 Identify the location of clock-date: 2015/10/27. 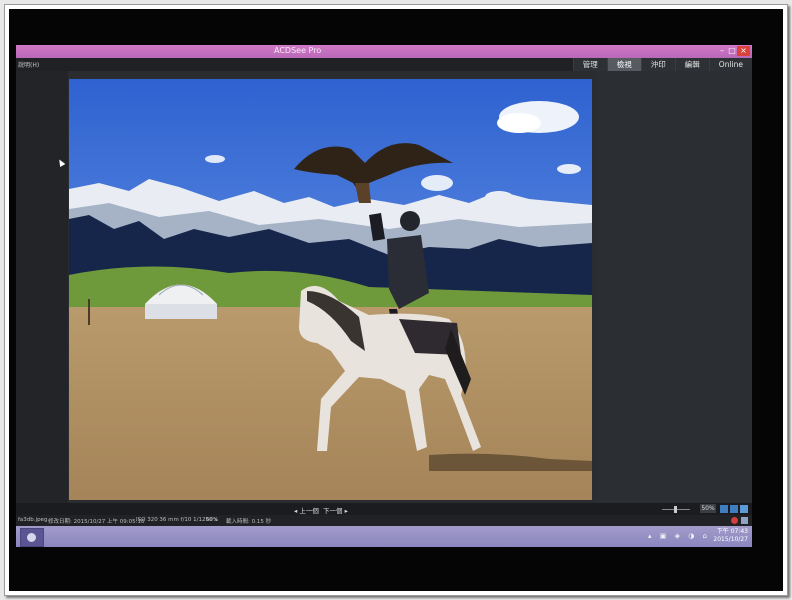
(730, 539).